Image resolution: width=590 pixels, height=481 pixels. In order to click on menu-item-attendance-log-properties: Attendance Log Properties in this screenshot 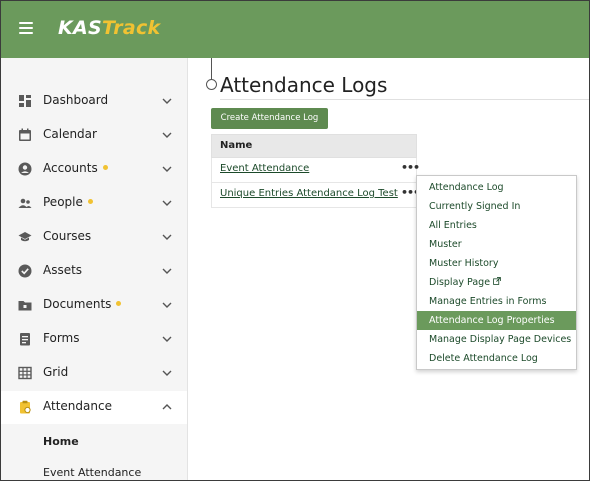, I will do `click(496, 320)`.